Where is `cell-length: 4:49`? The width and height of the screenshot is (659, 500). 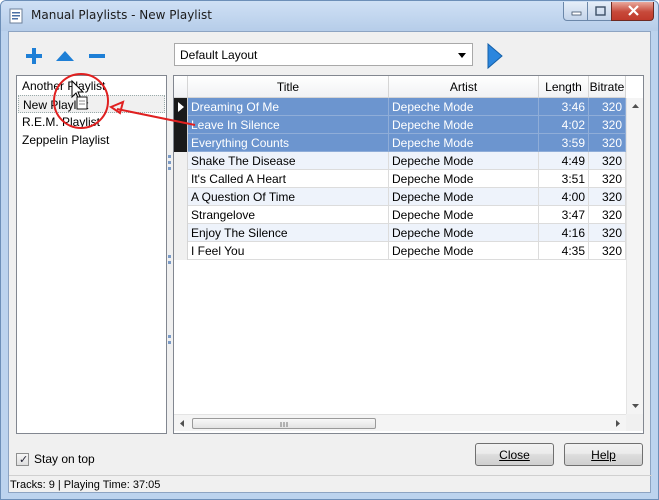
cell-length: 4:49 is located at coordinates (564, 161).